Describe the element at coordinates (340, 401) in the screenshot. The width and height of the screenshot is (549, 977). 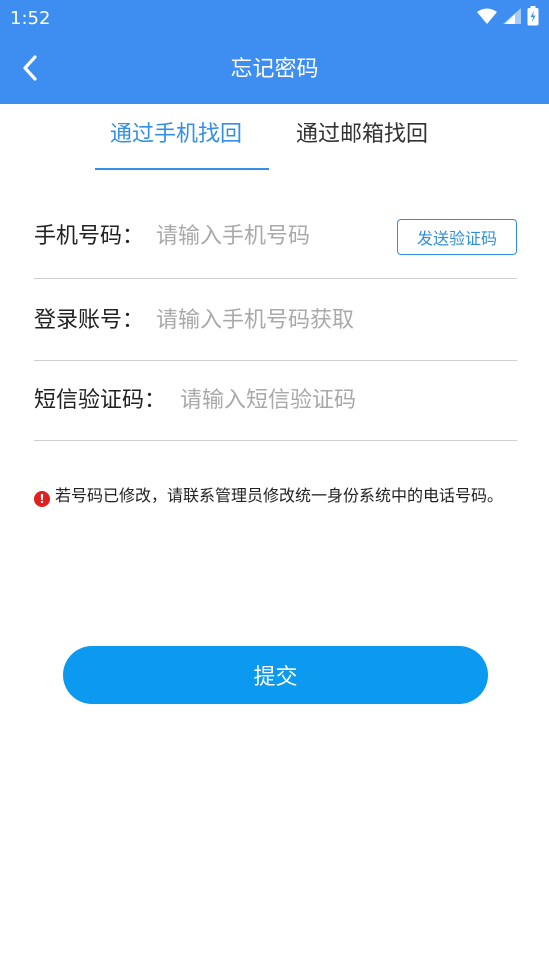
I see `sms-code-input` at that location.